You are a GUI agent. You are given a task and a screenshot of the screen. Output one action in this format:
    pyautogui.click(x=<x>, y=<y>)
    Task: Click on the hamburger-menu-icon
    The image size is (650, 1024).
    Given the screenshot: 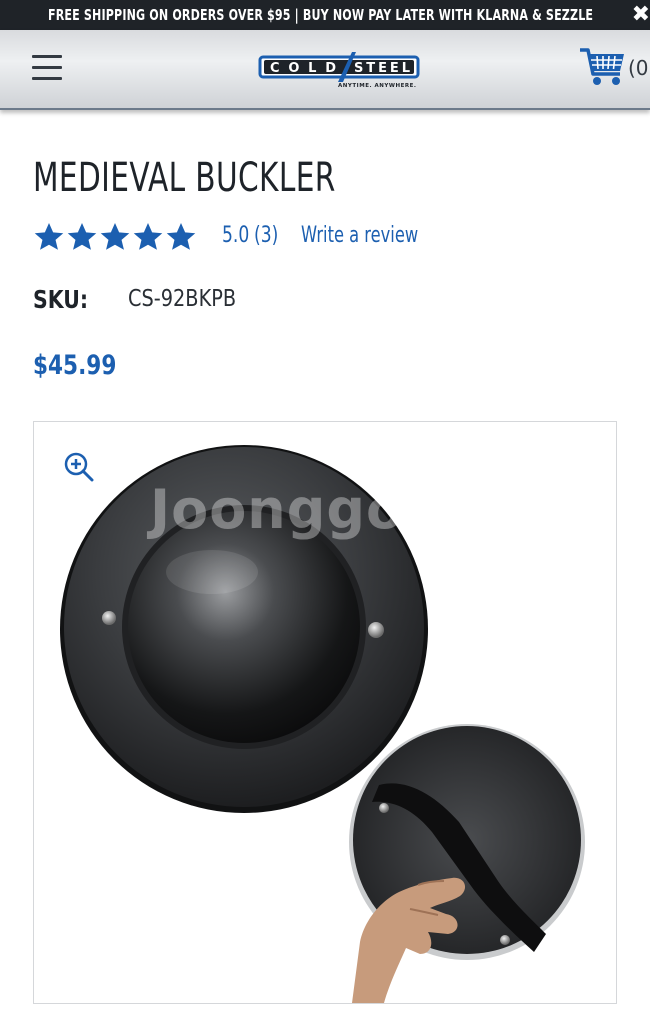 What is the action you would take?
    pyautogui.click(x=47, y=68)
    